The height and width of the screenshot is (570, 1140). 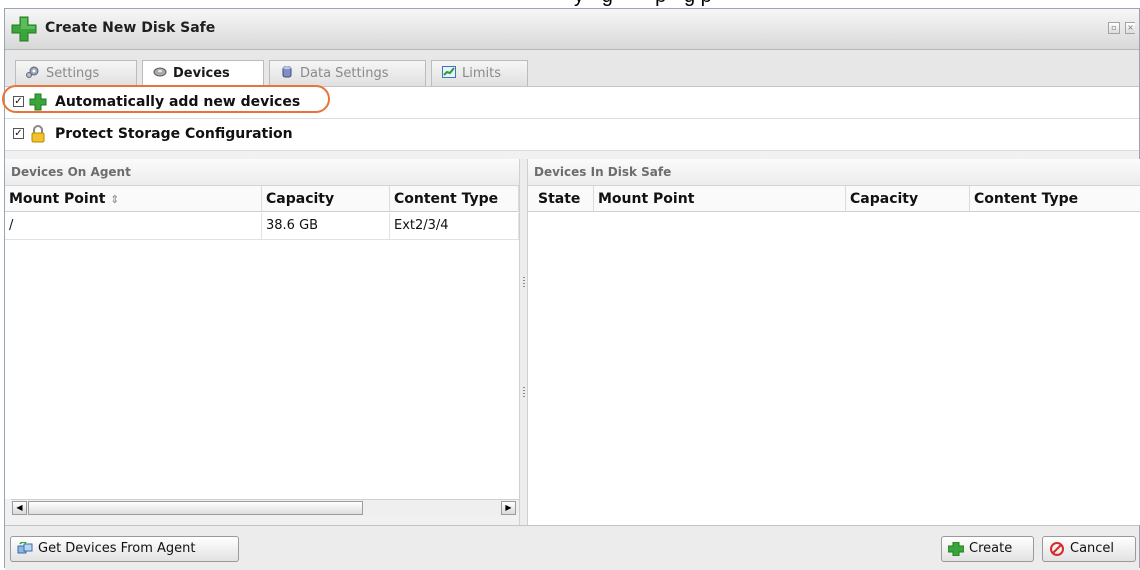 I want to click on dialog-titlebar: Create New Disk Safe ▫ ×, so click(x=572, y=29).